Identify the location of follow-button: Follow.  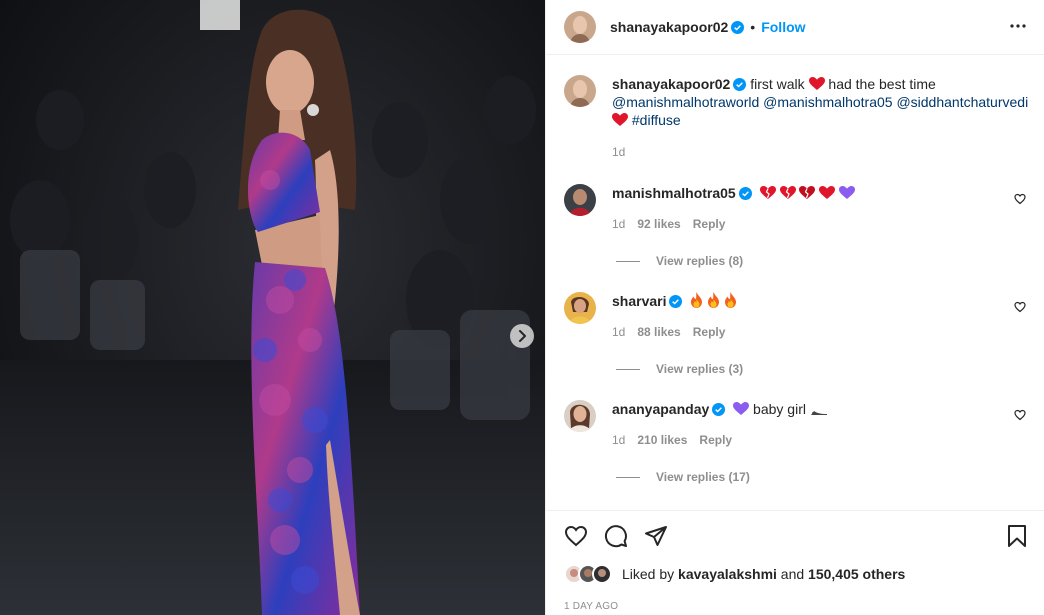
(783, 27).